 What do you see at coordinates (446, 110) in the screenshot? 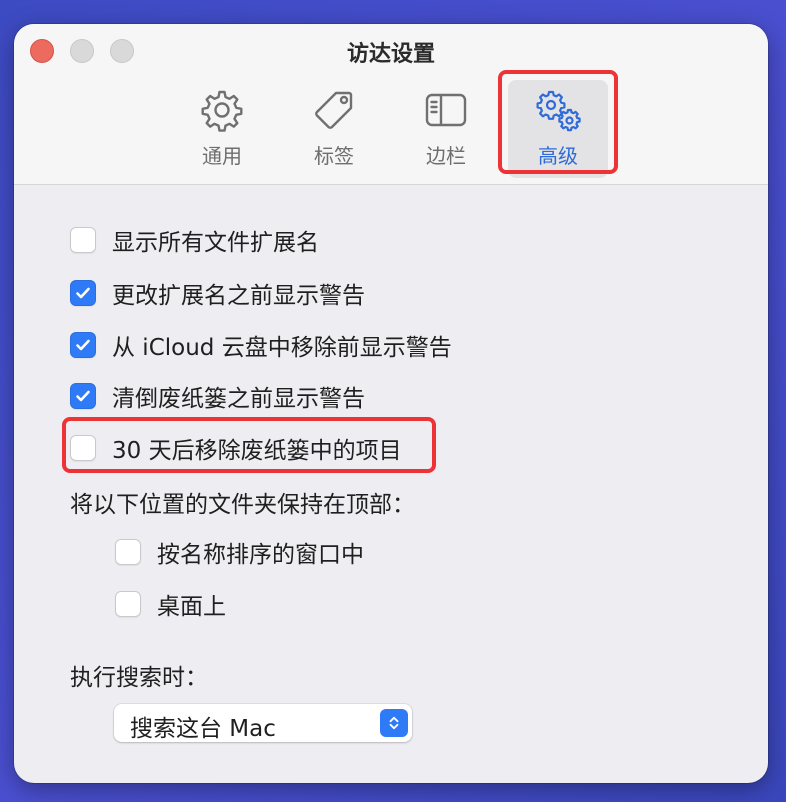
I see `sidebar-icon` at bounding box center [446, 110].